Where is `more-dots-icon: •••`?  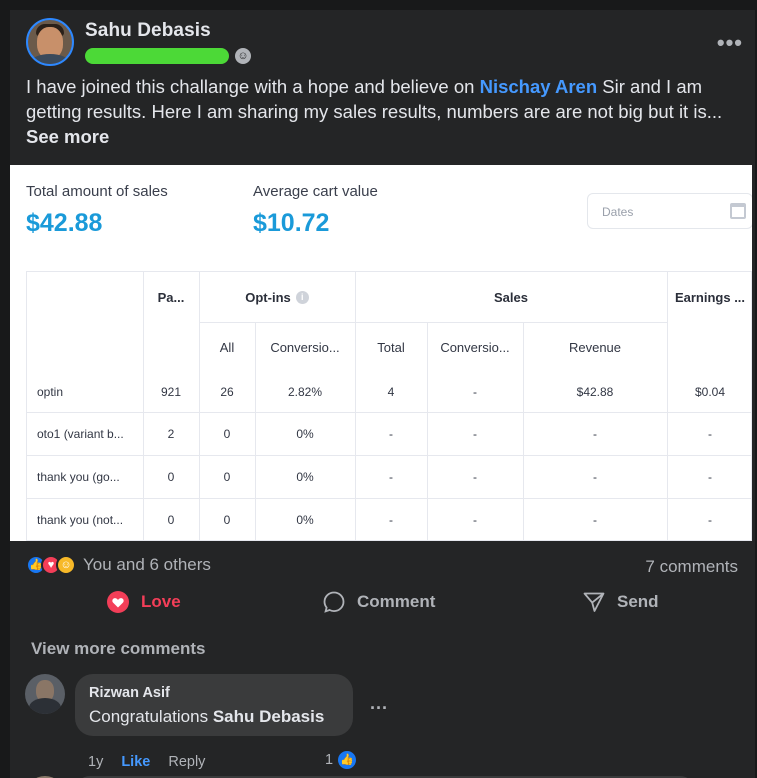
more-dots-icon: ••• is located at coordinates (730, 43).